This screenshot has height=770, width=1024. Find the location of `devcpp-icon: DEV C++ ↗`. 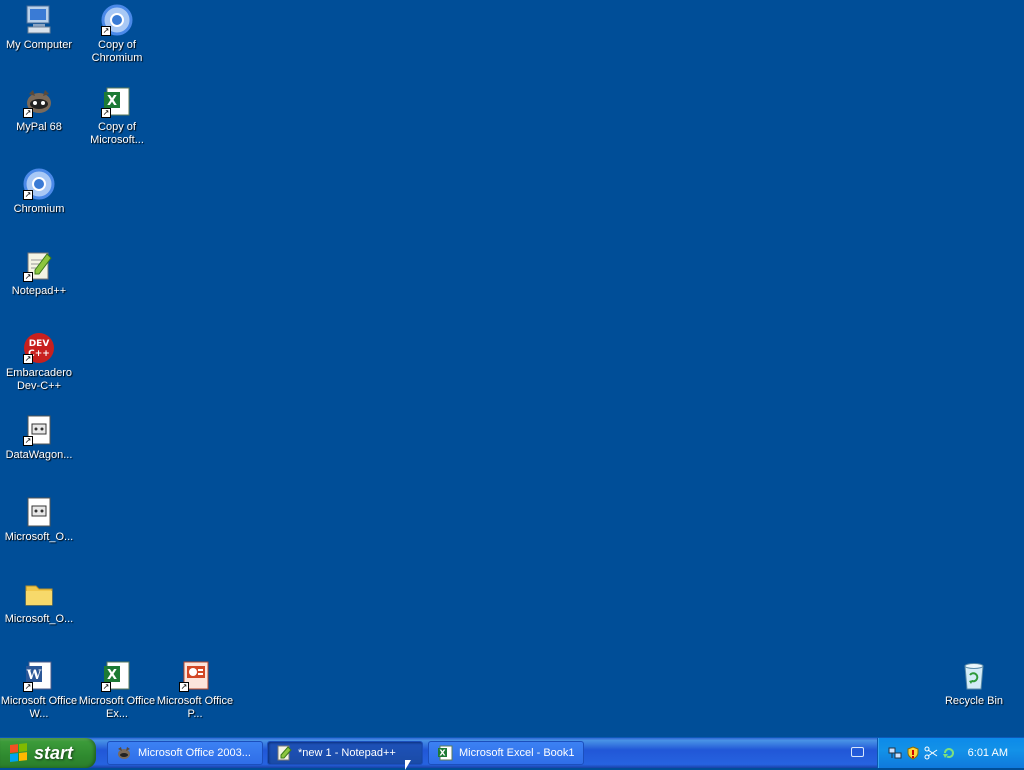

devcpp-icon: DEV C++ ↗ is located at coordinates (39, 348).